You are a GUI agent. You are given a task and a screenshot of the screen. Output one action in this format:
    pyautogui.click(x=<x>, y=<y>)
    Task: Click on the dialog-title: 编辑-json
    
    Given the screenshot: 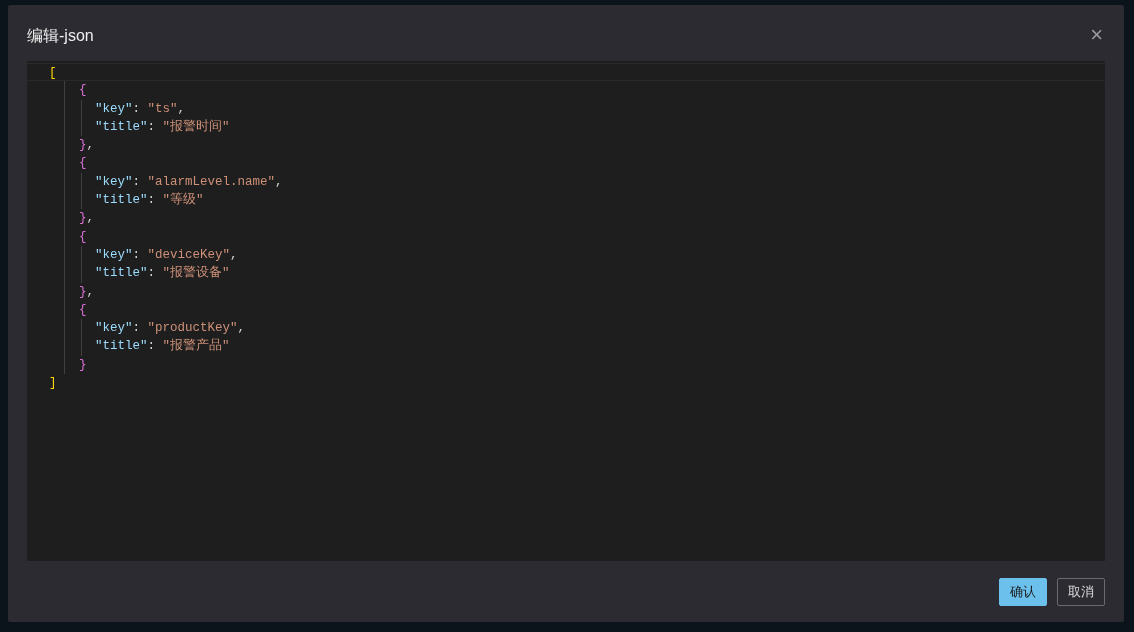 What is the action you would take?
    pyautogui.click(x=60, y=36)
    